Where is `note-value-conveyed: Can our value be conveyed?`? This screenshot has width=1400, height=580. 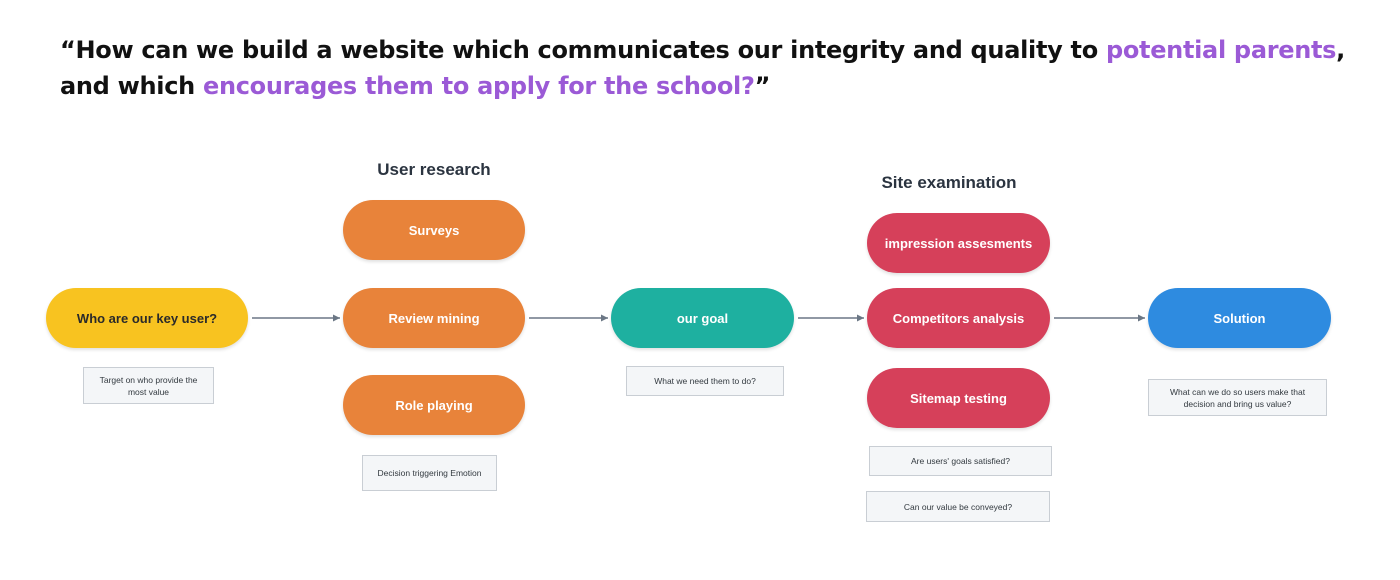
note-value-conveyed: Can our value be conveyed? is located at coordinates (958, 506).